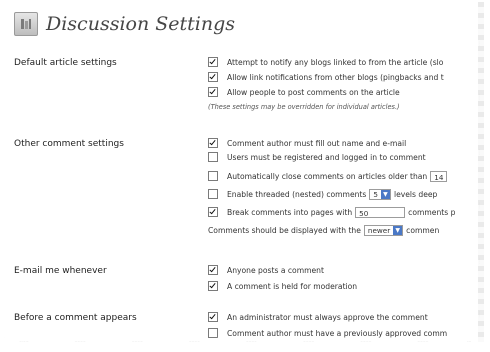 This screenshot has width=490, height=352. Describe the element at coordinates (266, 270) in the screenshot. I see `option-email-on-comment: Anyone posts a comment` at that location.